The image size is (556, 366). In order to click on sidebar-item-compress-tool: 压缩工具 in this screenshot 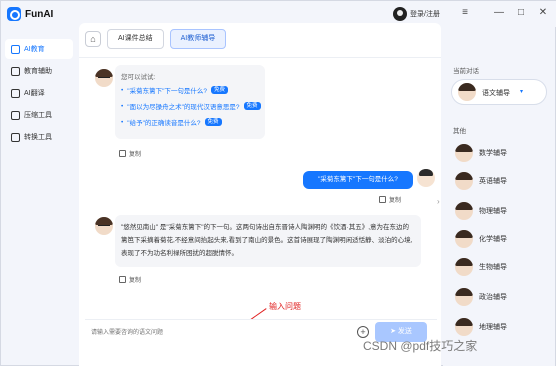, I will do `click(39, 115)`.